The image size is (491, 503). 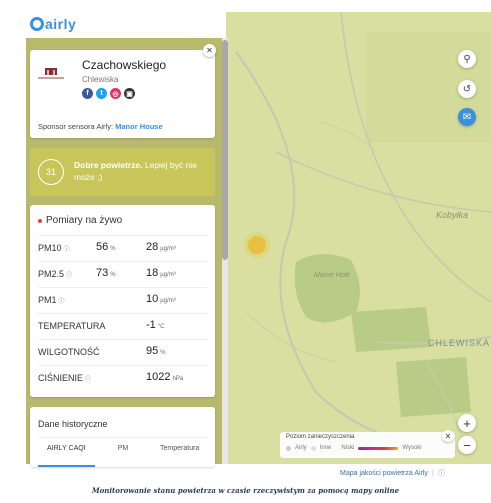 What do you see at coordinates (108, 165) in the screenshot?
I see `quality-headline: Dobre powietrze.` at bounding box center [108, 165].